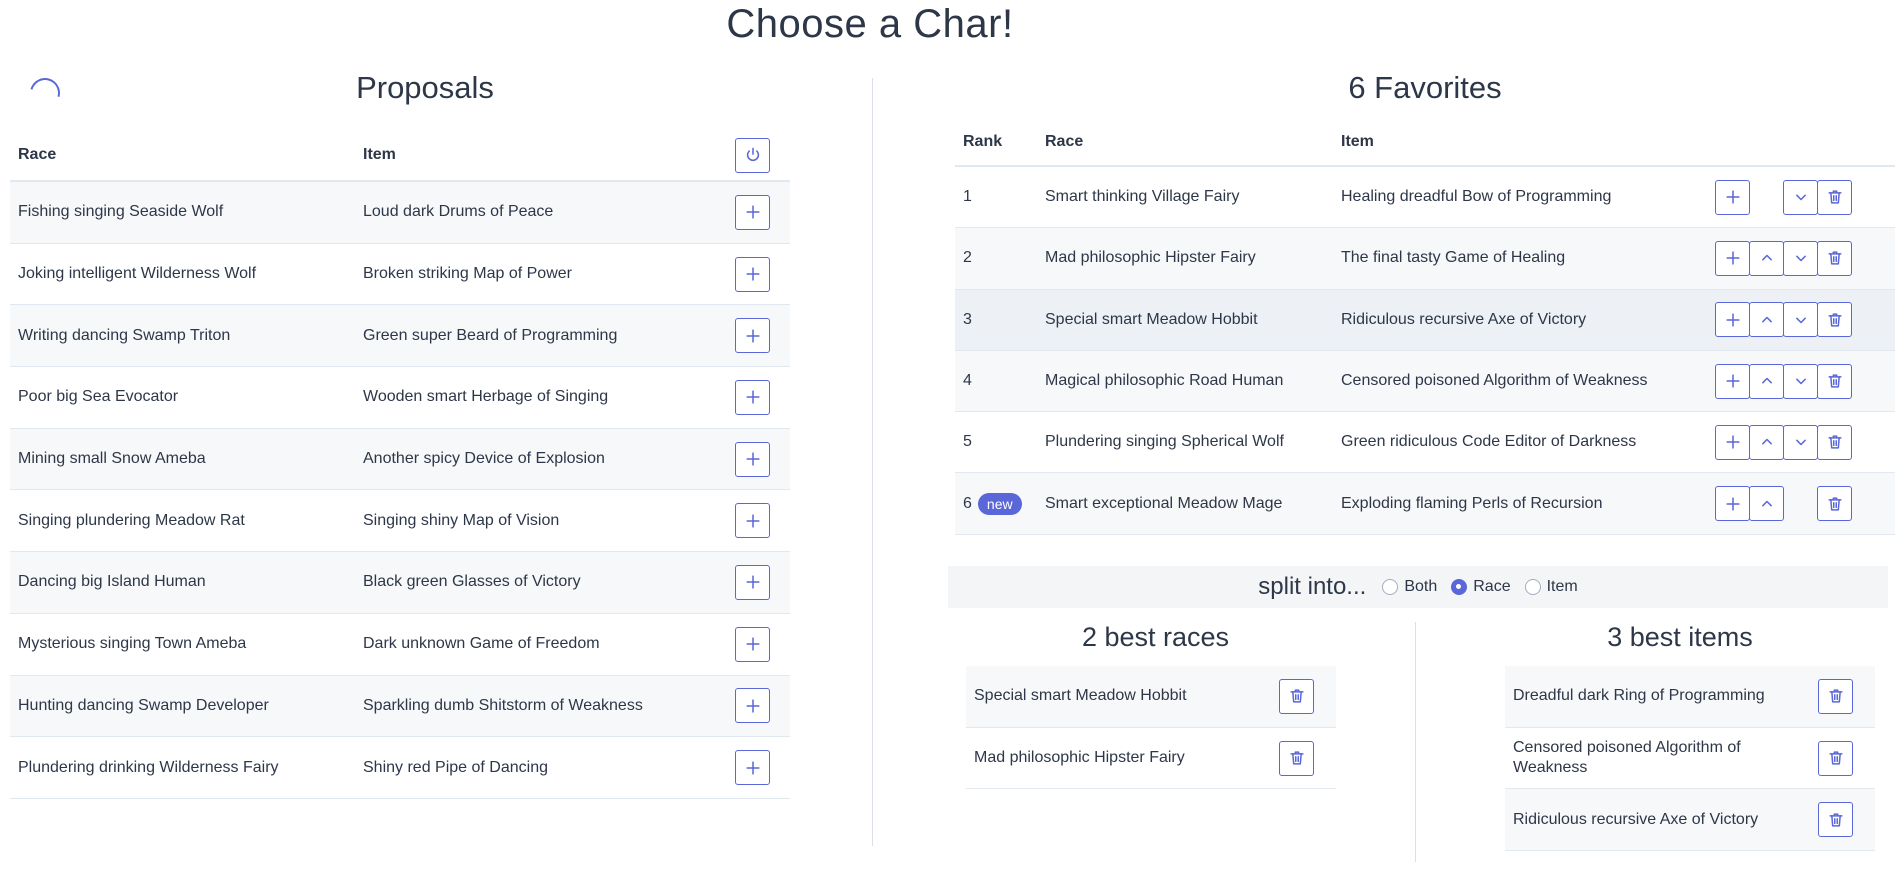 The height and width of the screenshot is (873, 1901). What do you see at coordinates (484, 459) in the screenshot?
I see `proposal-item: Another spicy Device of Explosion` at bounding box center [484, 459].